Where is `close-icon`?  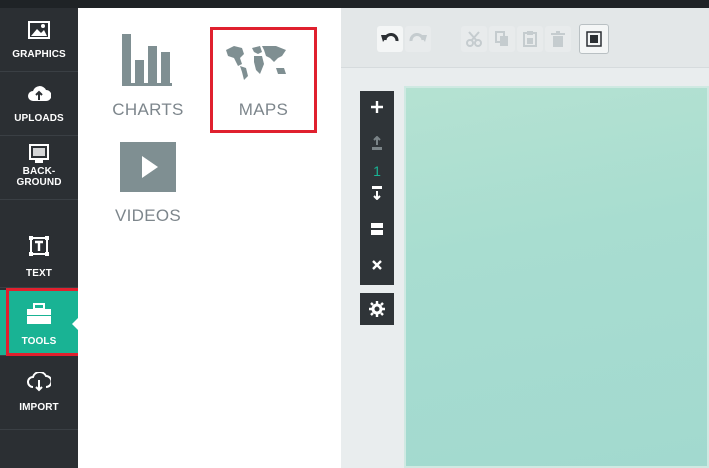 close-icon is located at coordinates (377, 265).